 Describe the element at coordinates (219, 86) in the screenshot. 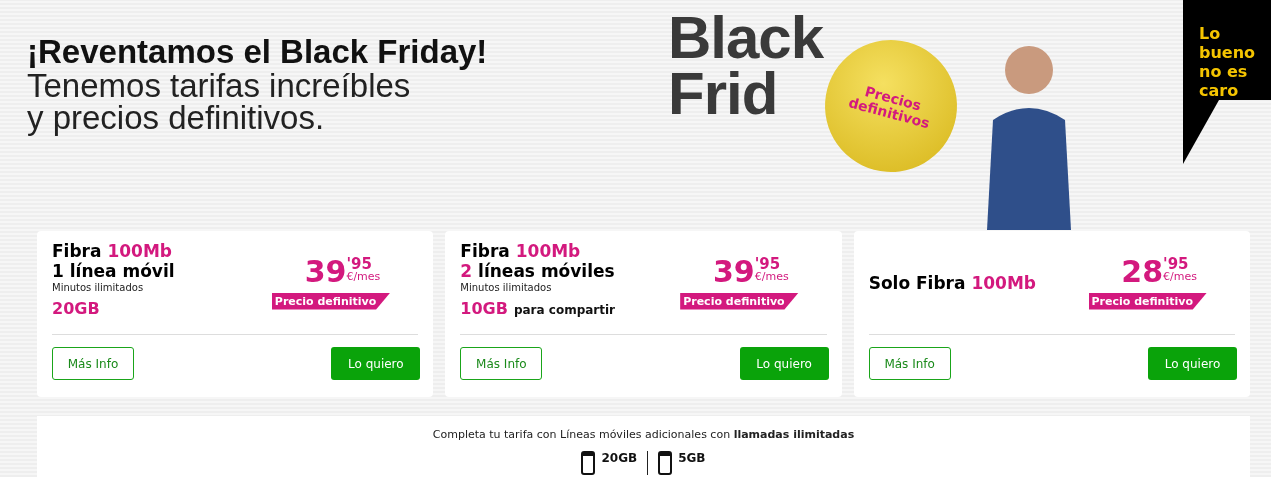

I see `subheadline: Tenemos tarifas increíbles` at that location.